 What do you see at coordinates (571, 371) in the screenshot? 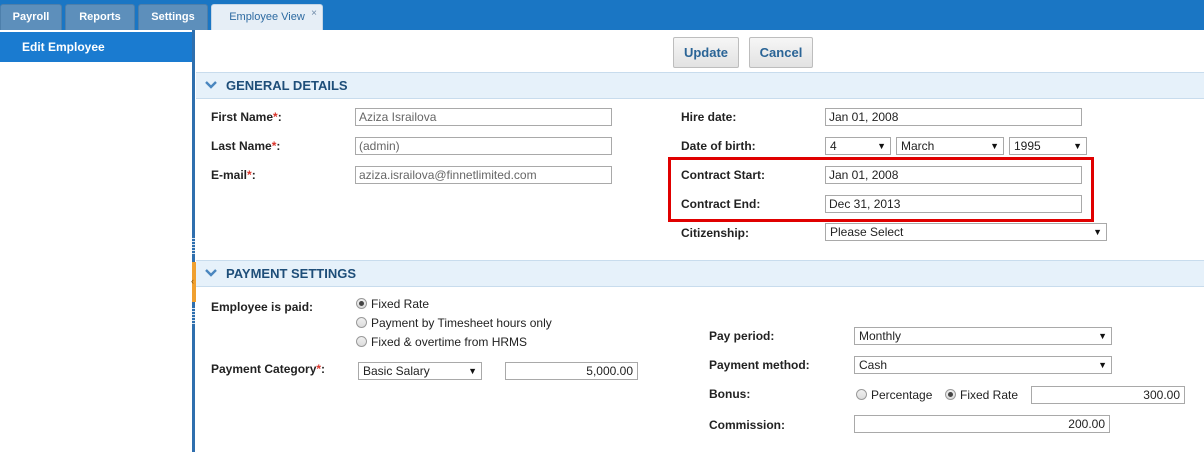
I see `payment-category-amount-field: 5,000.00` at bounding box center [571, 371].